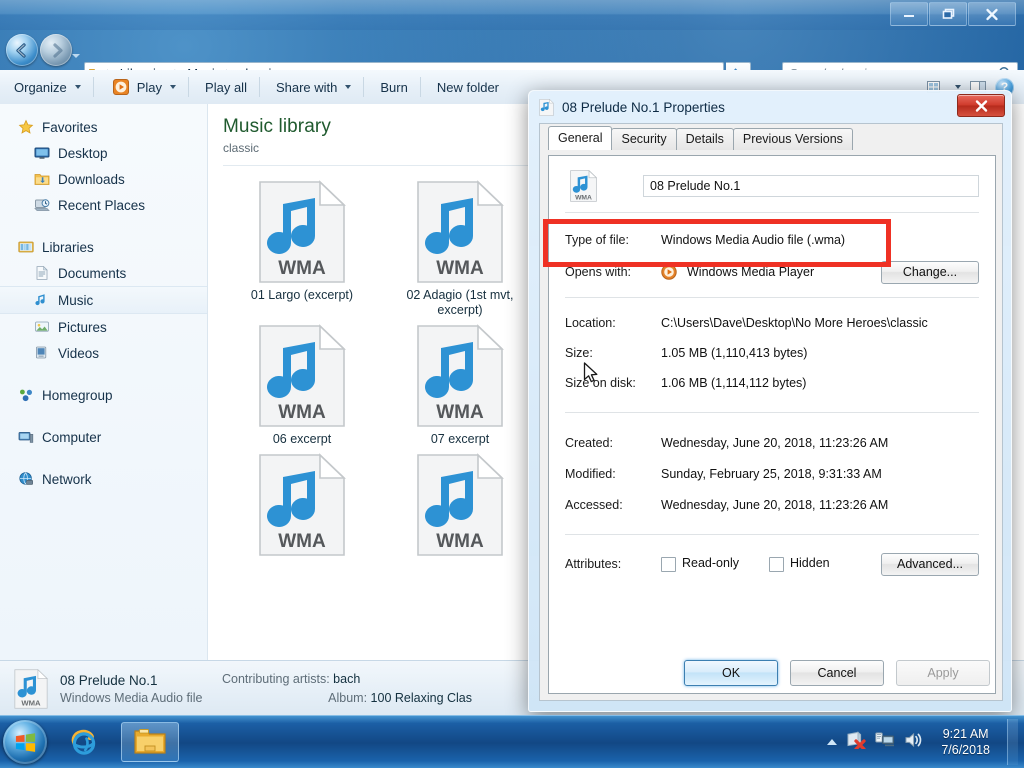 The height and width of the screenshot is (768, 1024). I want to click on checkbox-box, so click(776, 564).